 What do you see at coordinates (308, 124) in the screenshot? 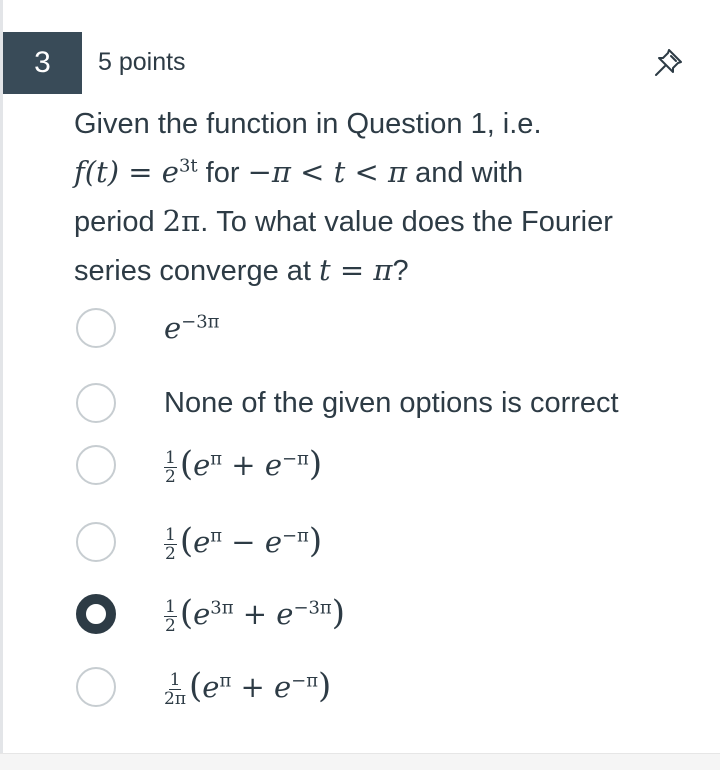
I see `stem-line-1: Given the function in Question 1, i.e.` at bounding box center [308, 124].